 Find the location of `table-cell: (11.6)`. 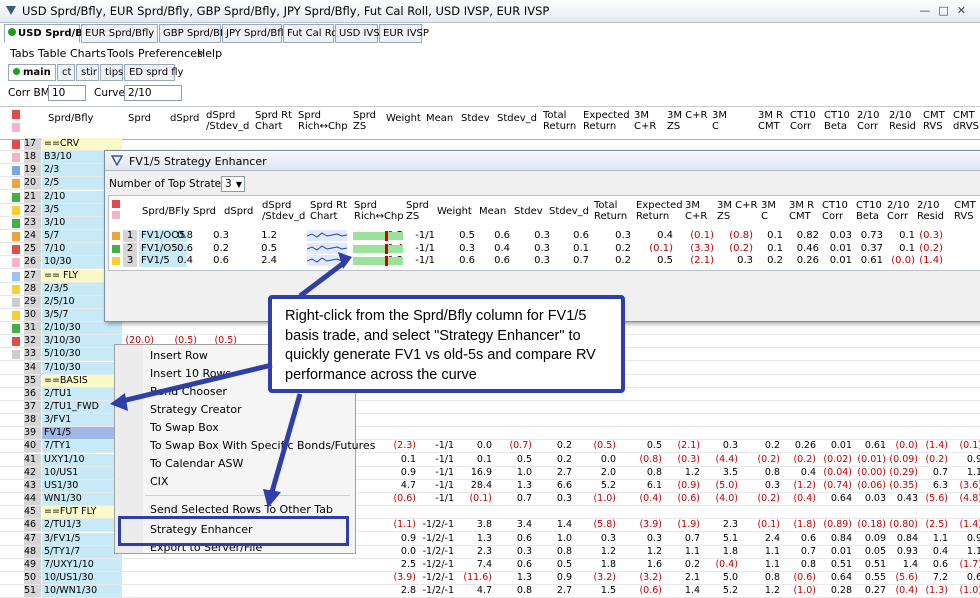

table-cell: (11.6) is located at coordinates (477, 577).